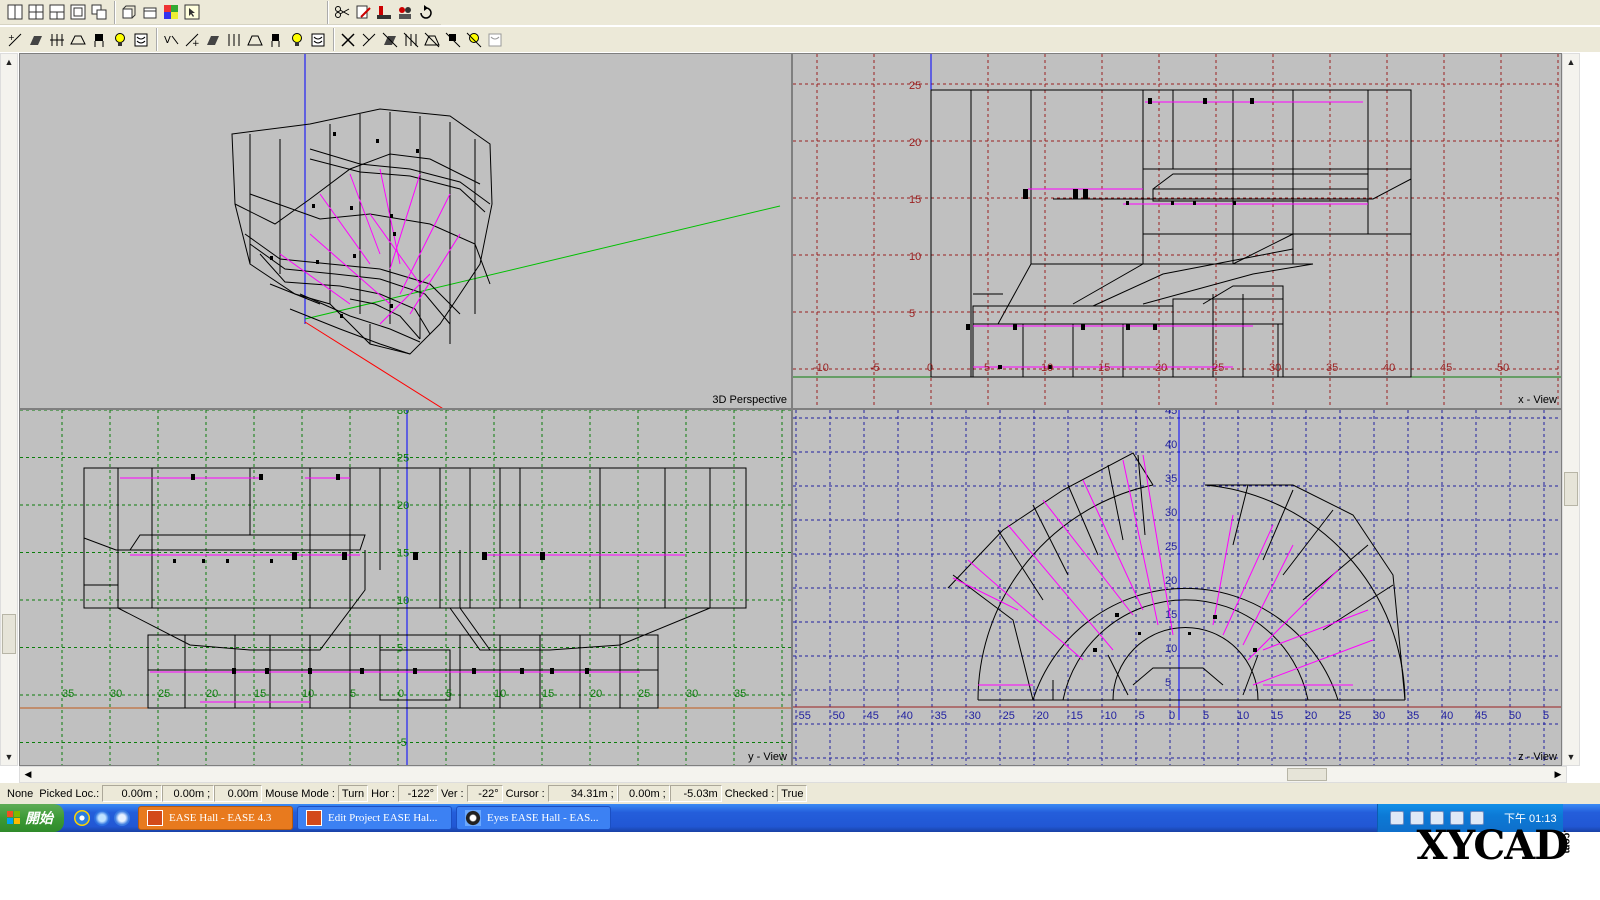 This screenshot has width=1600, height=900. Describe the element at coordinates (150, 12) in the screenshot. I see `view-box-icon` at that location.